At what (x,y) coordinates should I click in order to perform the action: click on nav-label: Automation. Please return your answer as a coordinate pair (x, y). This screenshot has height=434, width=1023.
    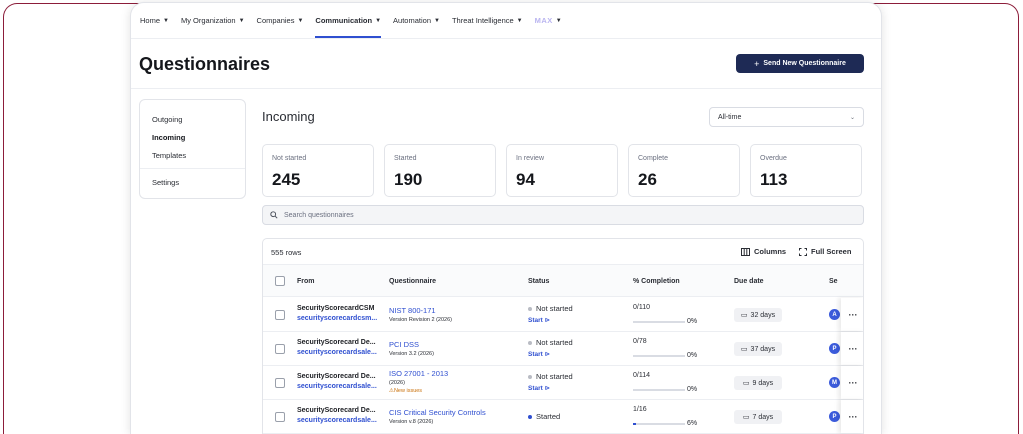
    Looking at the image, I should click on (412, 20).